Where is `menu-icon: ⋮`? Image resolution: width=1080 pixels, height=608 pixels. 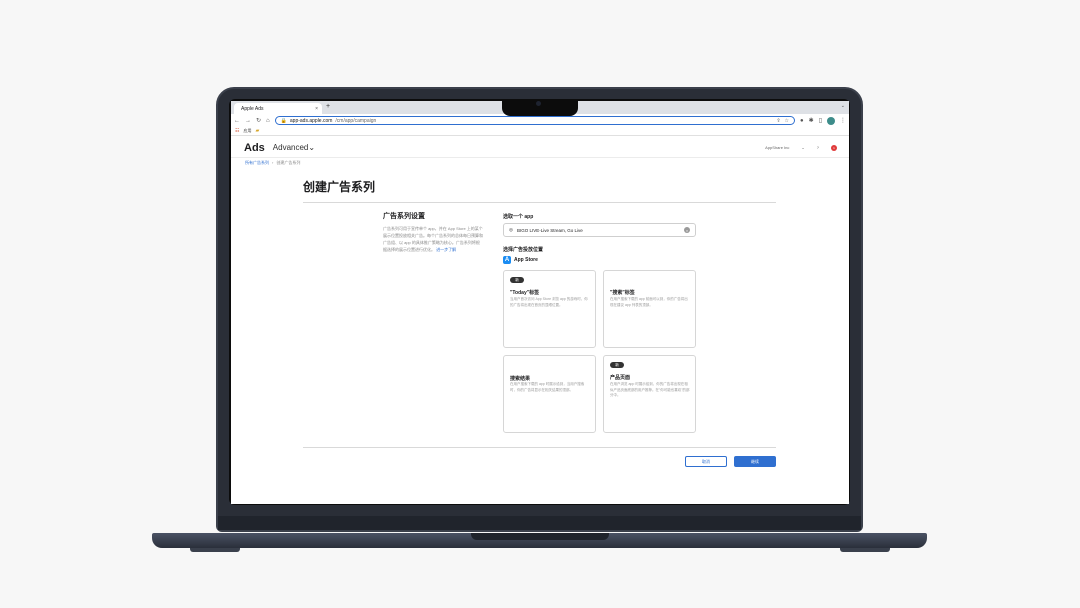
menu-icon: ⋮ is located at coordinates (843, 120).